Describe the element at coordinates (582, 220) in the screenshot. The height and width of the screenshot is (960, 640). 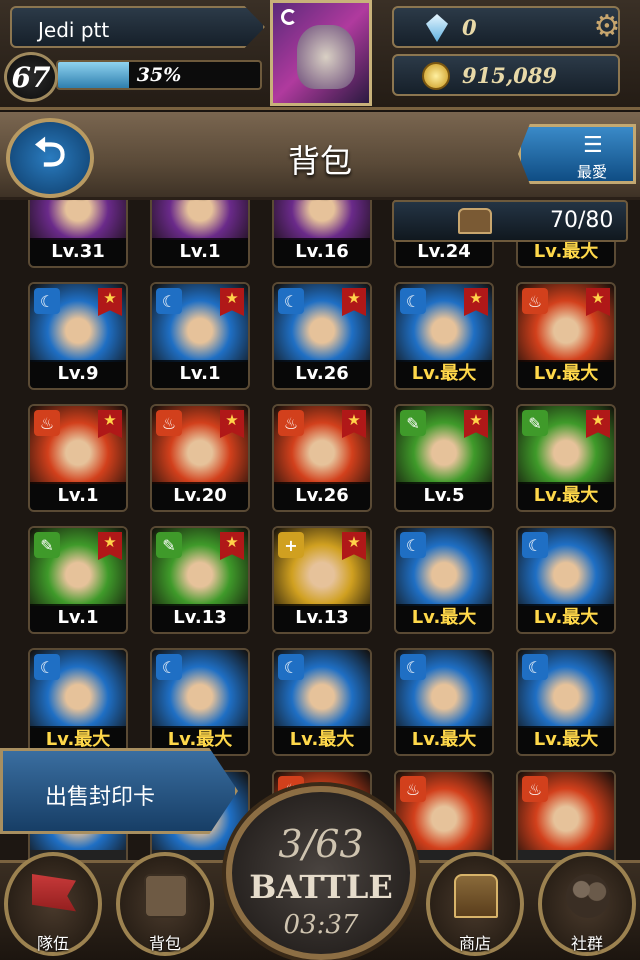
I see `bag-capacity-text: 70/80` at that location.